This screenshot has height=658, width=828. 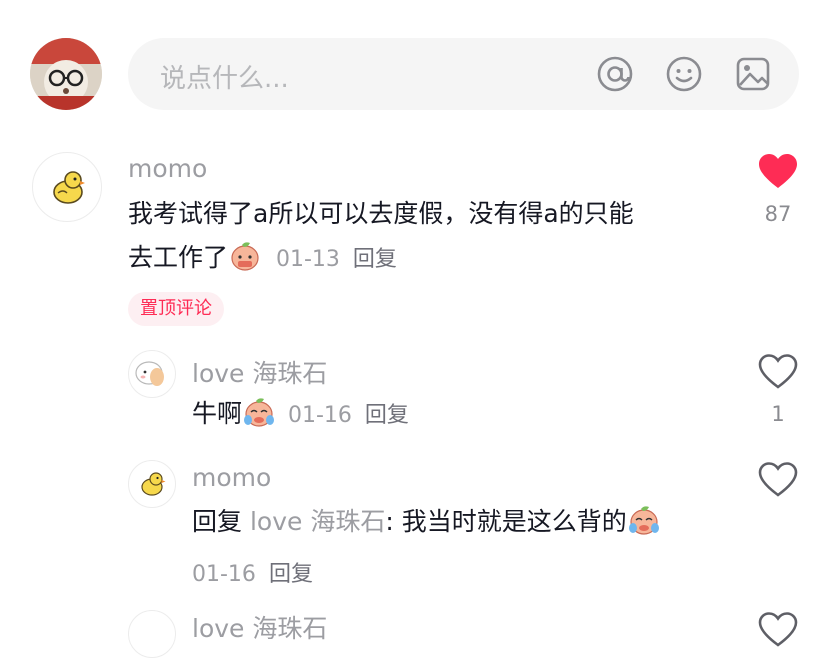 I want to click on image-icon, so click(x=753, y=74).